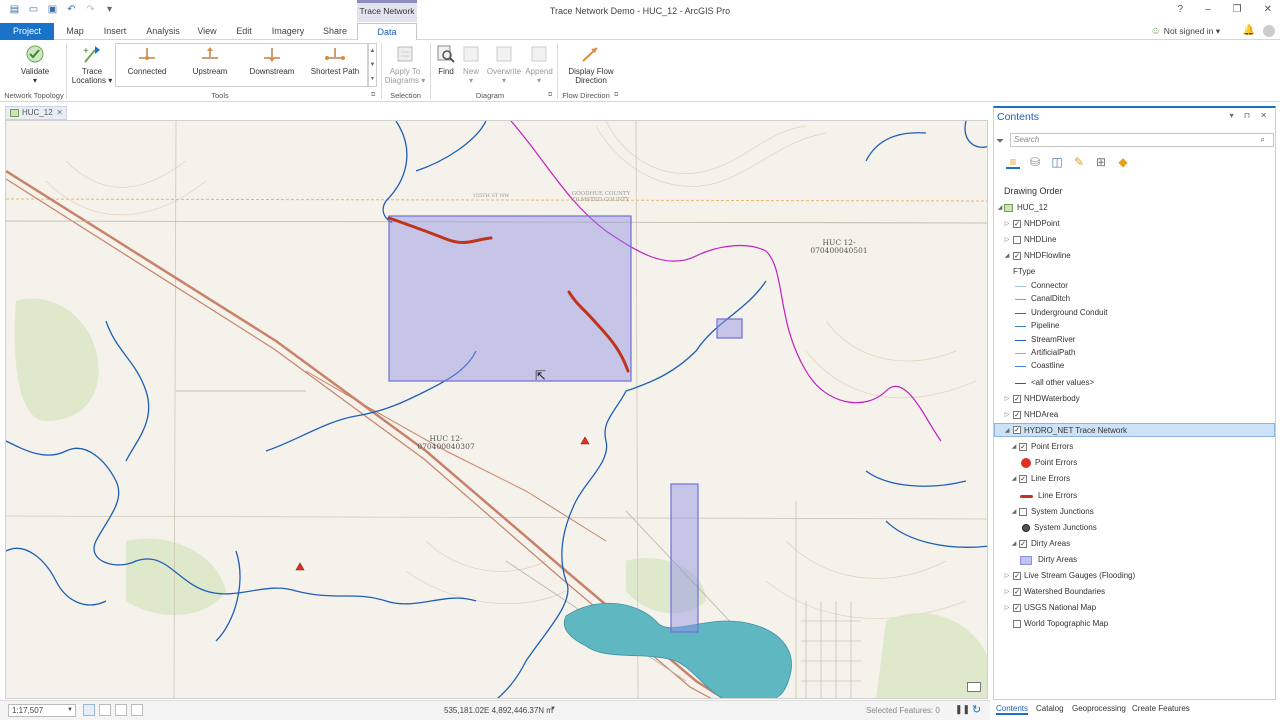 The width and height of the screenshot is (1280, 720). What do you see at coordinates (471, 64) in the screenshot?
I see `new-diagram-button: New ▾` at bounding box center [471, 64].